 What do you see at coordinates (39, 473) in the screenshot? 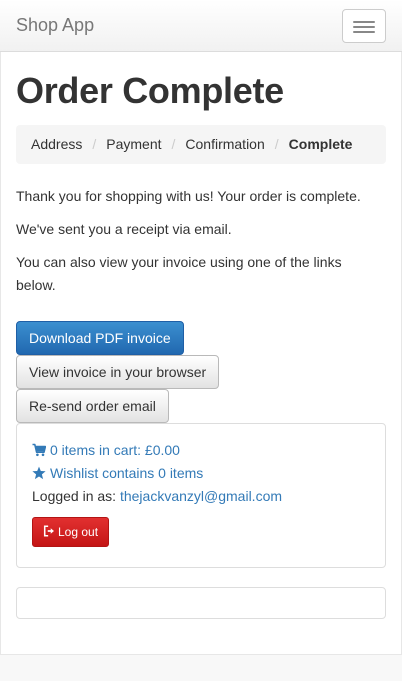
I see `star-icon` at bounding box center [39, 473].